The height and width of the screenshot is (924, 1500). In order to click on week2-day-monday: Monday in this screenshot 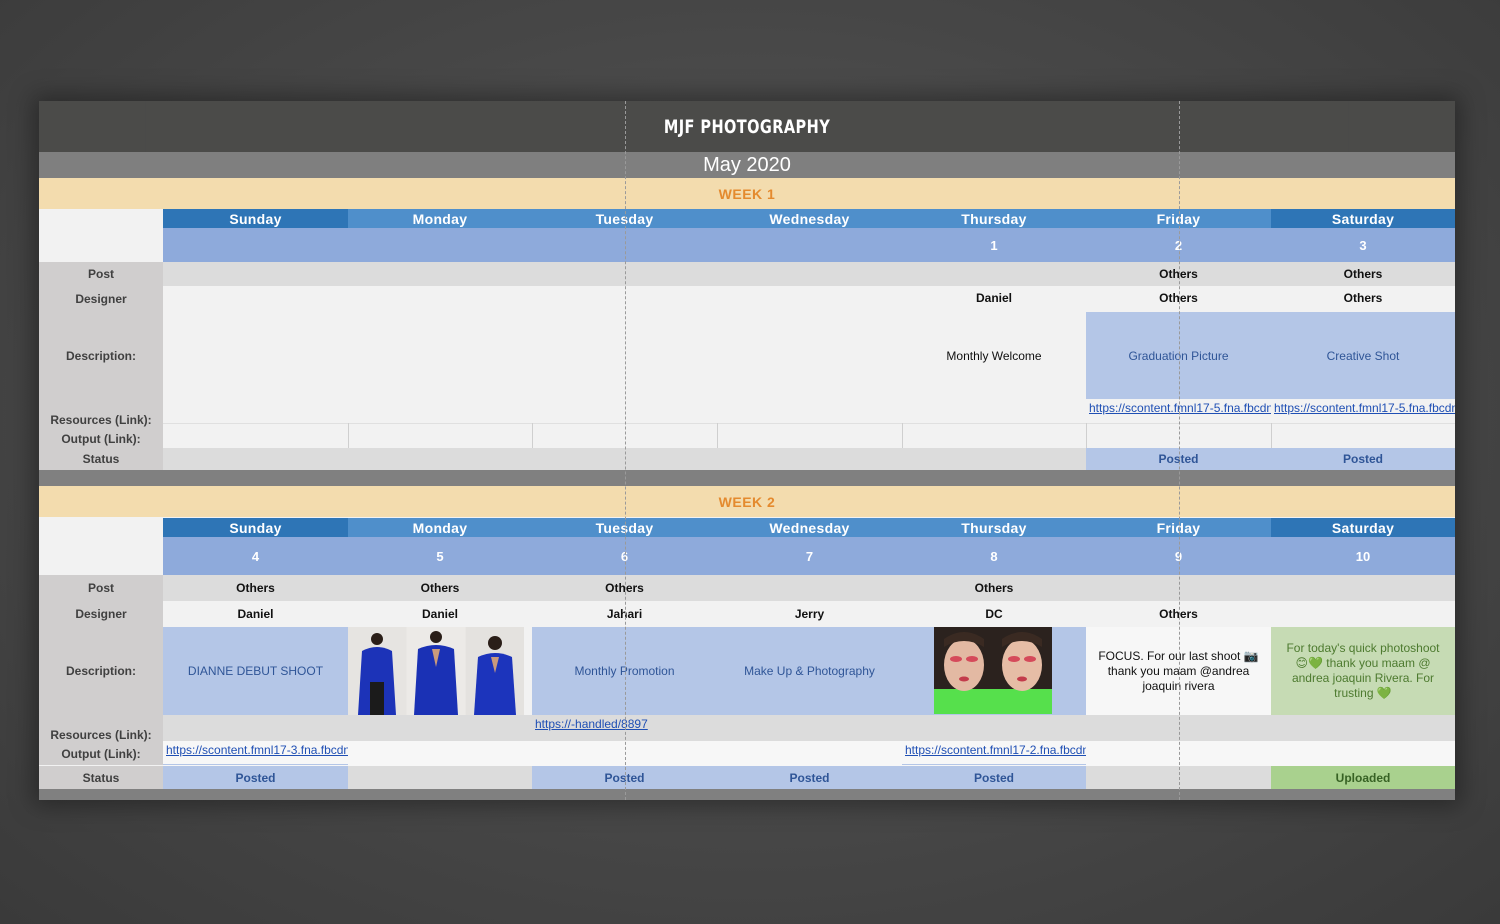, I will do `click(440, 527)`.